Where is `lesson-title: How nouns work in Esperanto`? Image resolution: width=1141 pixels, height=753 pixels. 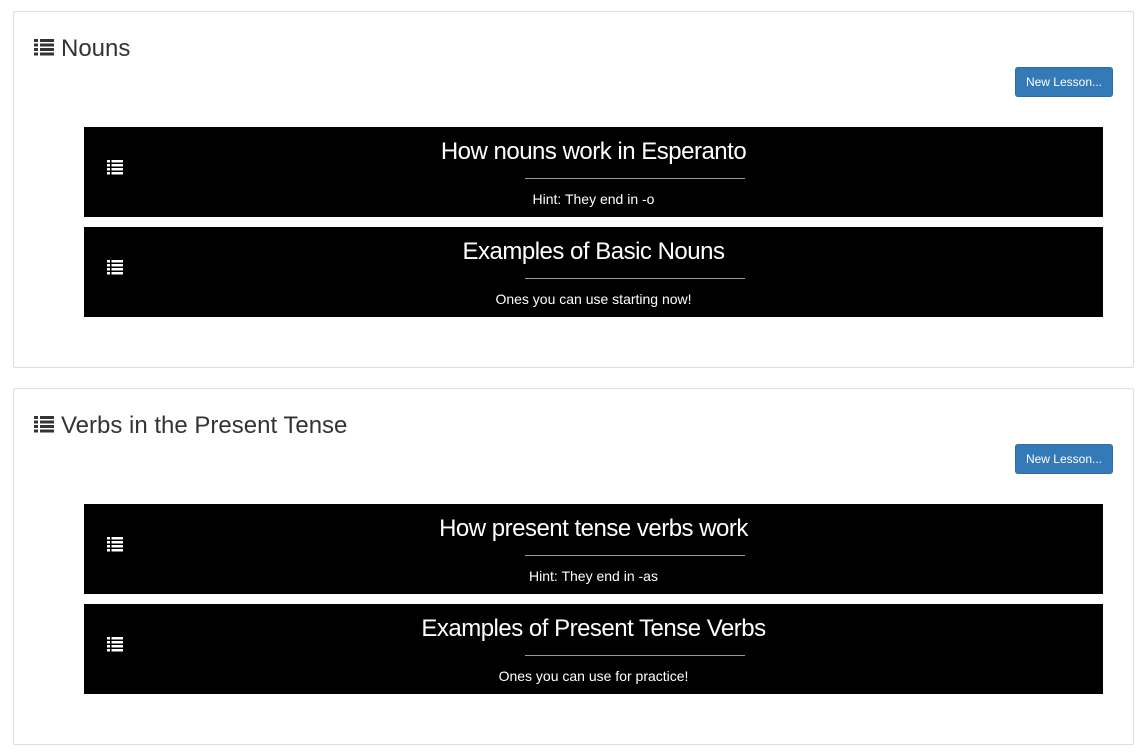
lesson-title: How nouns work in Esperanto is located at coordinates (593, 151).